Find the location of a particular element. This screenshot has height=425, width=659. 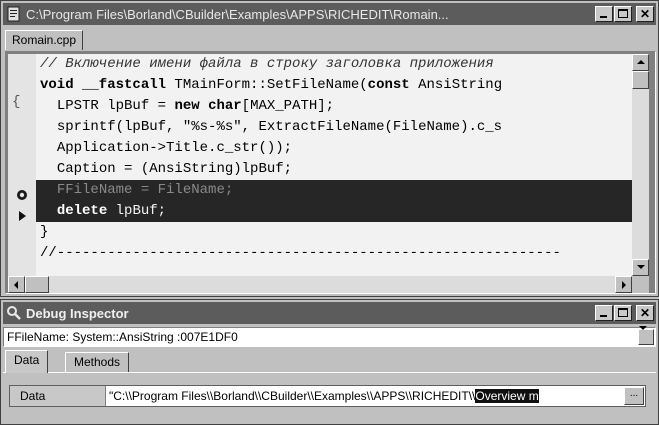

inspected-expression: FFileName: System::AnsiString :007E1DF0 is located at coordinates (122, 337).